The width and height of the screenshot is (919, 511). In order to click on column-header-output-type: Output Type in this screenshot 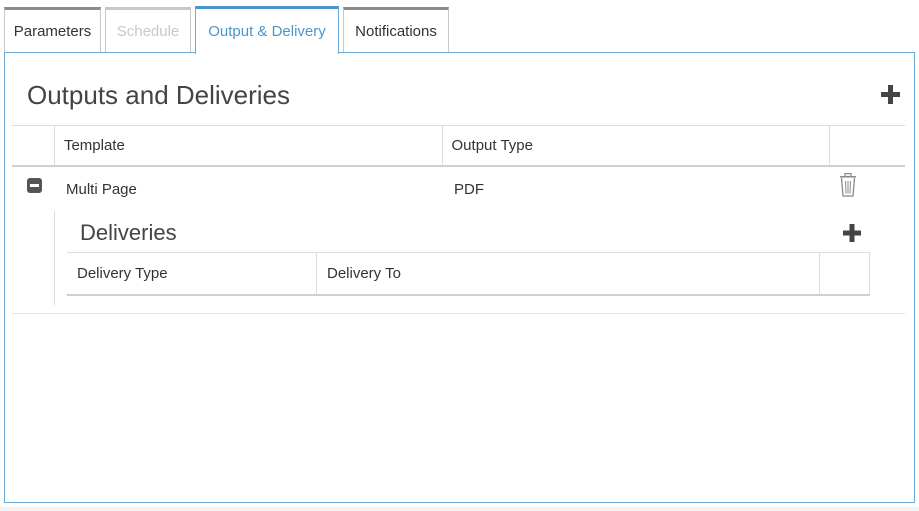, I will do `click(637, 145)`.